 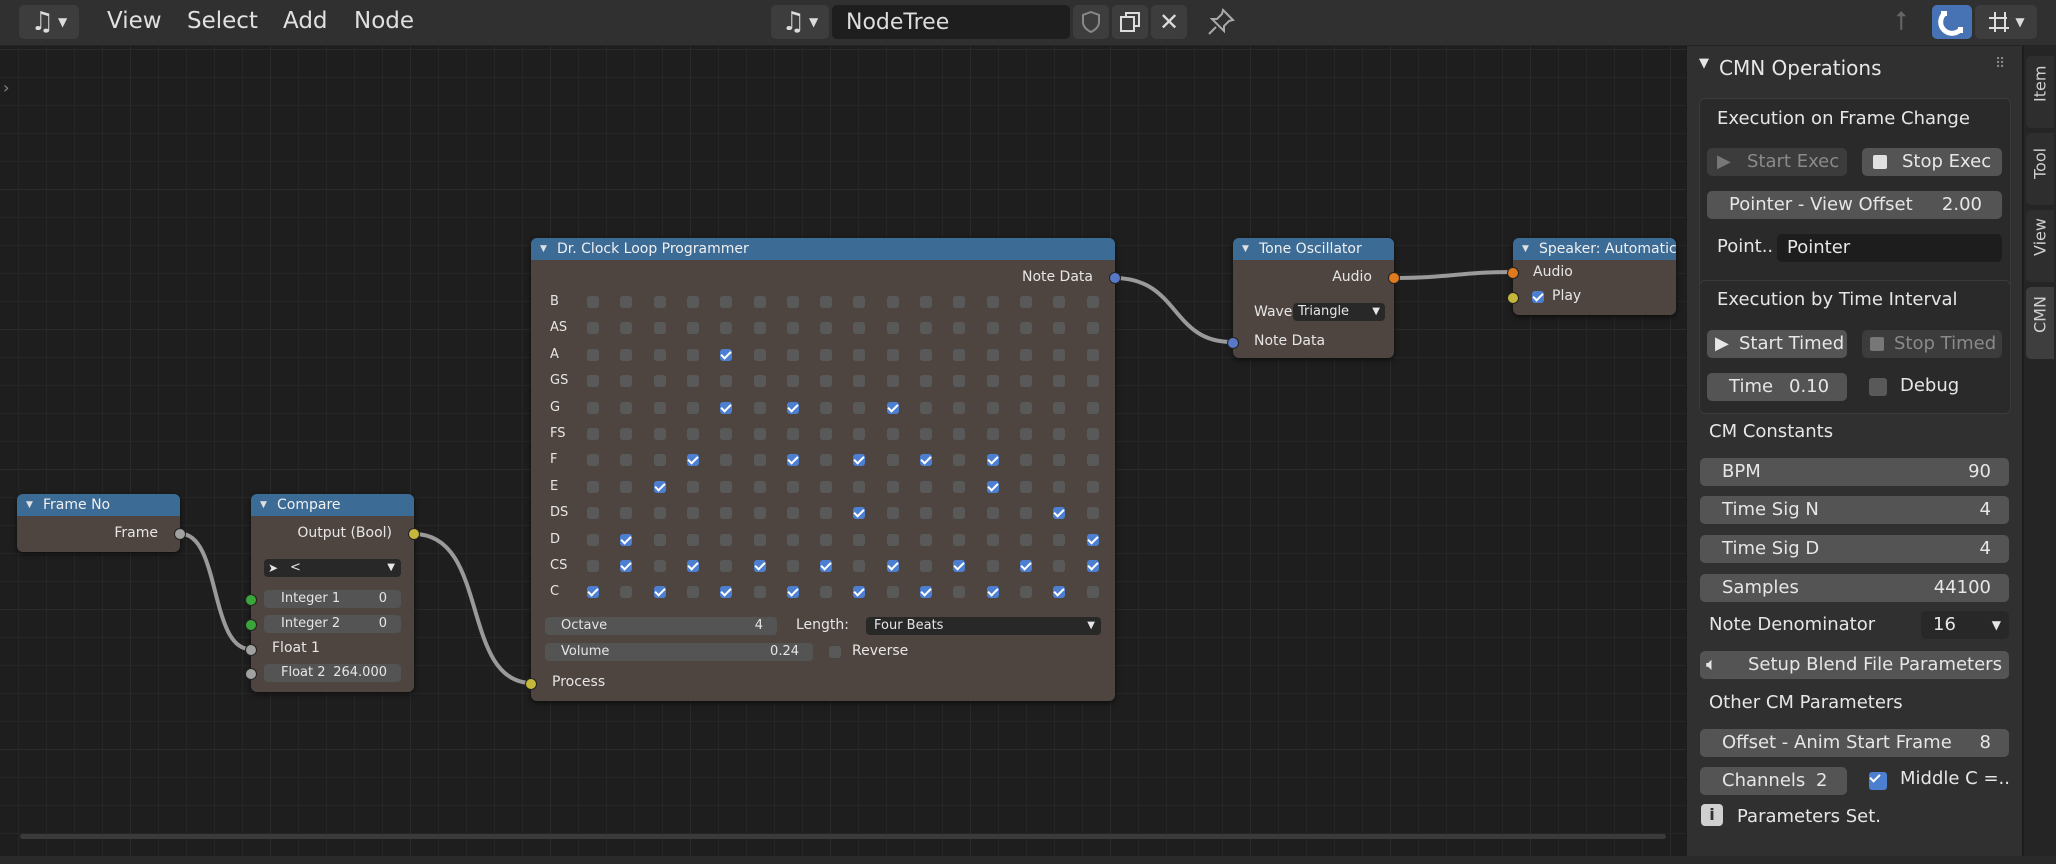 What do you see at coordinates (1854, 205) in the screenshot?
I see `view-offset-field: Pointer - View Offset 2.00` at bounding box center [1854, 205].